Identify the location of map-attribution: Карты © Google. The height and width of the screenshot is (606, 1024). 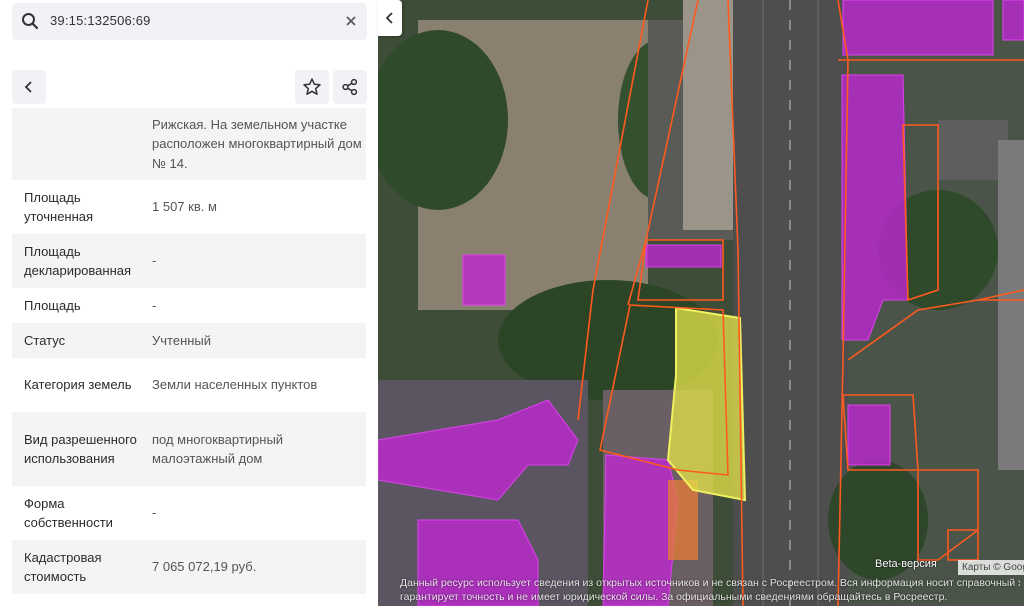
(991, 567).